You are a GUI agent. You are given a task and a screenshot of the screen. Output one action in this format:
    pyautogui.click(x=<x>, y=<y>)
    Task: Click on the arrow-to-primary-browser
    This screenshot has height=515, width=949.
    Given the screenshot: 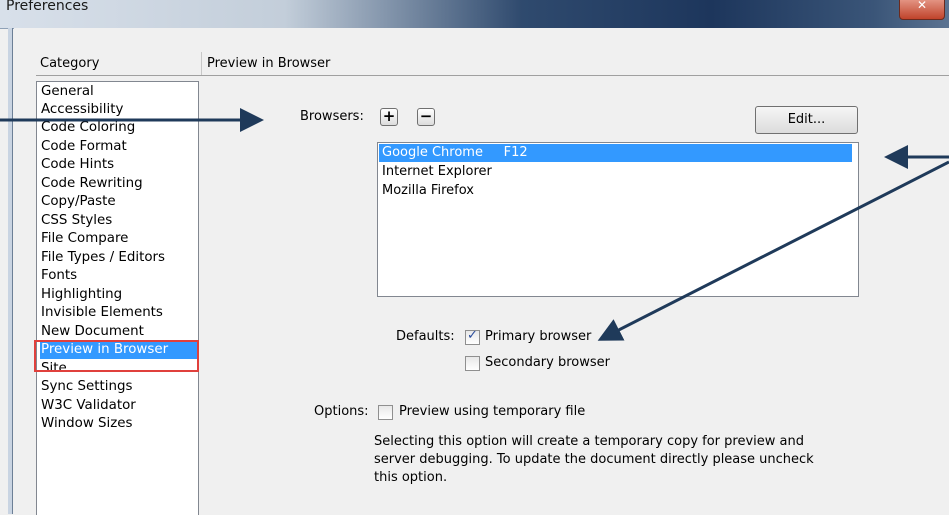 What is the action you would take?
    pyautogui.click(x=773, y=250)
    